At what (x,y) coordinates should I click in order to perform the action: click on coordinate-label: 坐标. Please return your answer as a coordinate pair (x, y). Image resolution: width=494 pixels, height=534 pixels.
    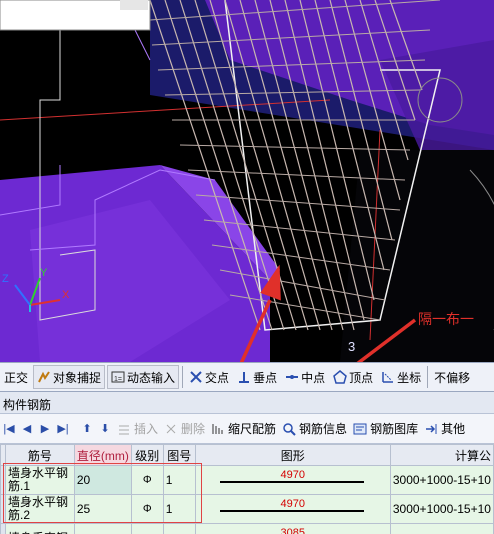
    Looking at the image, I should click on (409, 377).